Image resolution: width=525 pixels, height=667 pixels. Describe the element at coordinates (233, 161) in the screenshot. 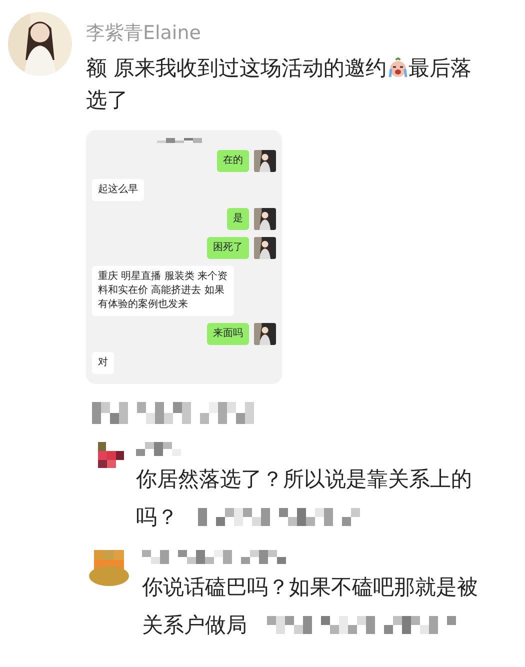

I see `chat-bubble: 在的` at that location.